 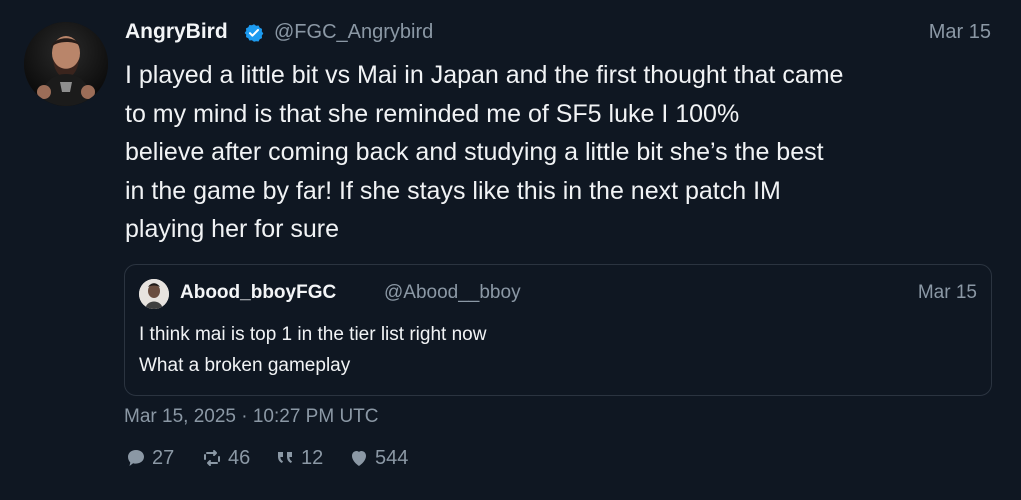 I want to click on heart-icon, so click(x=359, y=458).